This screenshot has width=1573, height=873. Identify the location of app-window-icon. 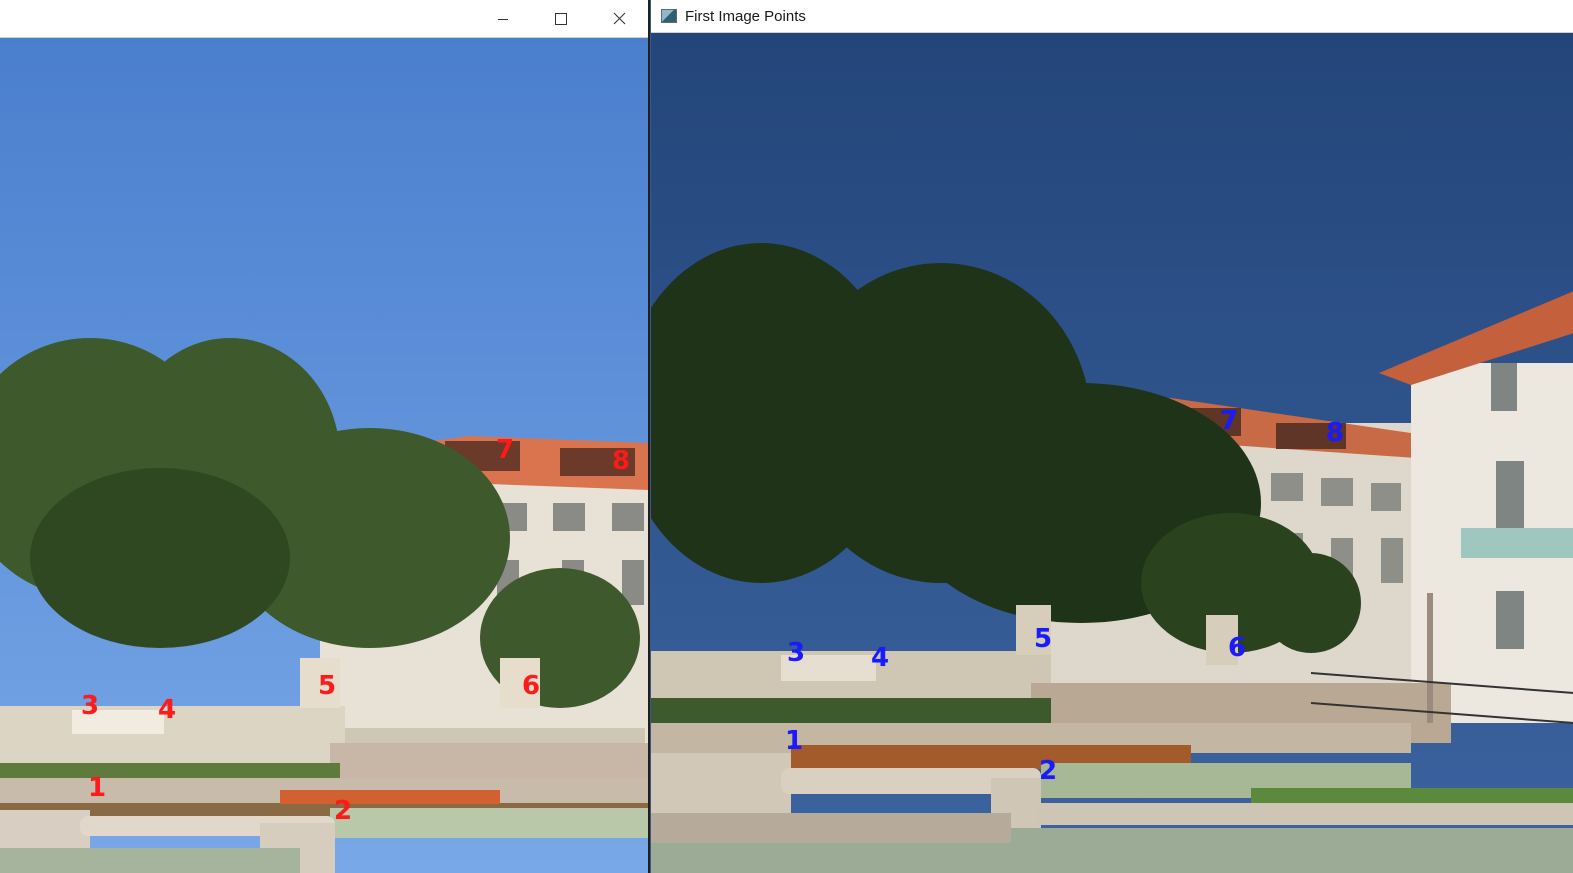
(669, 16).